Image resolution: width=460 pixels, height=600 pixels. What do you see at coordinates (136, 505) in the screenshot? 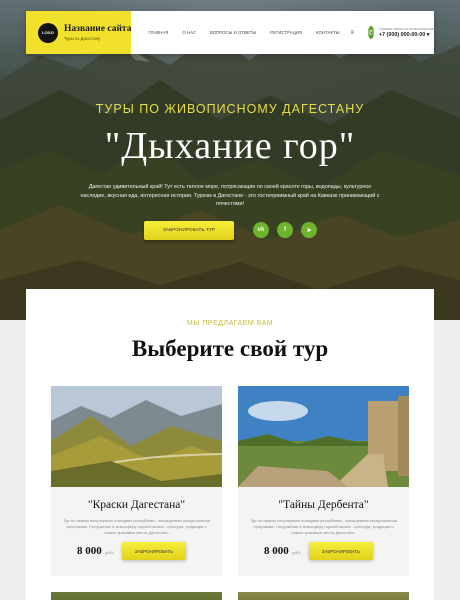
I see `tour-title: "Краски Дагестана"` at bounding box center [136, 505].